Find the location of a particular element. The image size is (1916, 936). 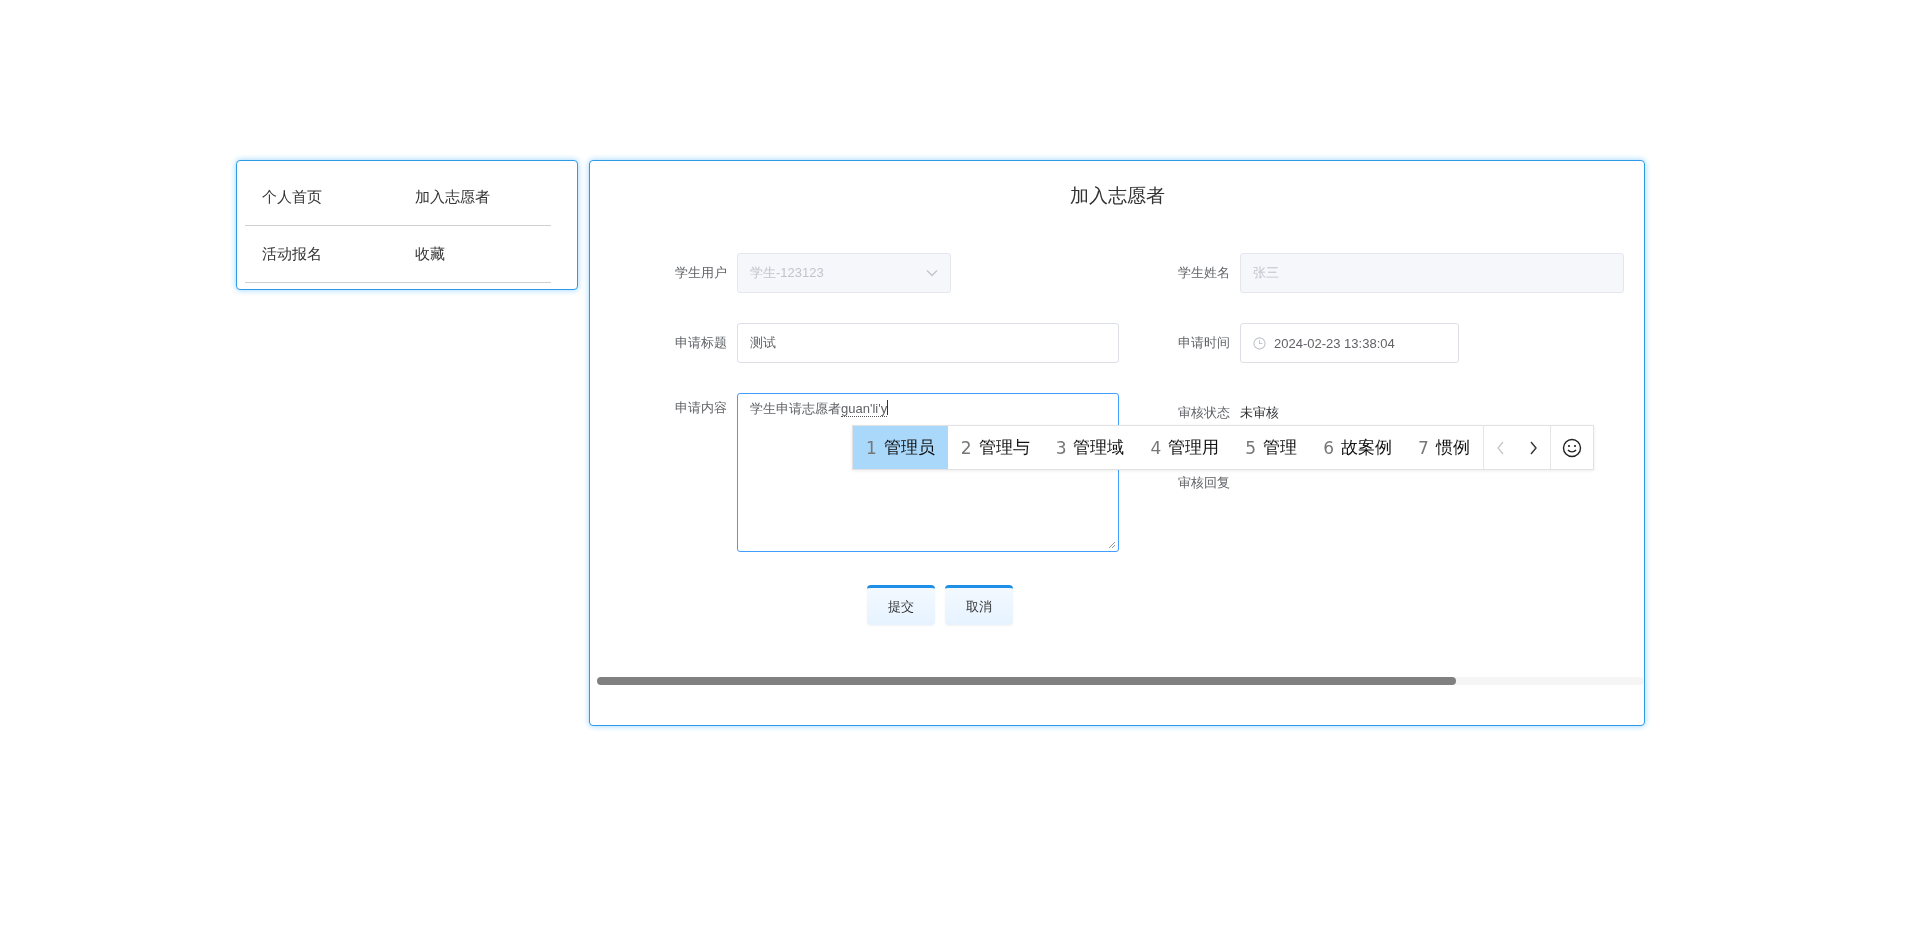

status-text: 未审核 is located at coordinates (1259, 413).